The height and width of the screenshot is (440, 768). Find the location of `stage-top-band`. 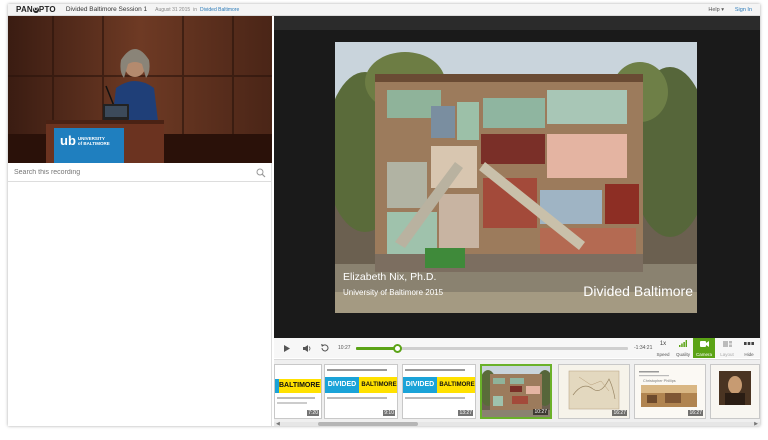

stage-top-band is located at coordinates (517, 23).